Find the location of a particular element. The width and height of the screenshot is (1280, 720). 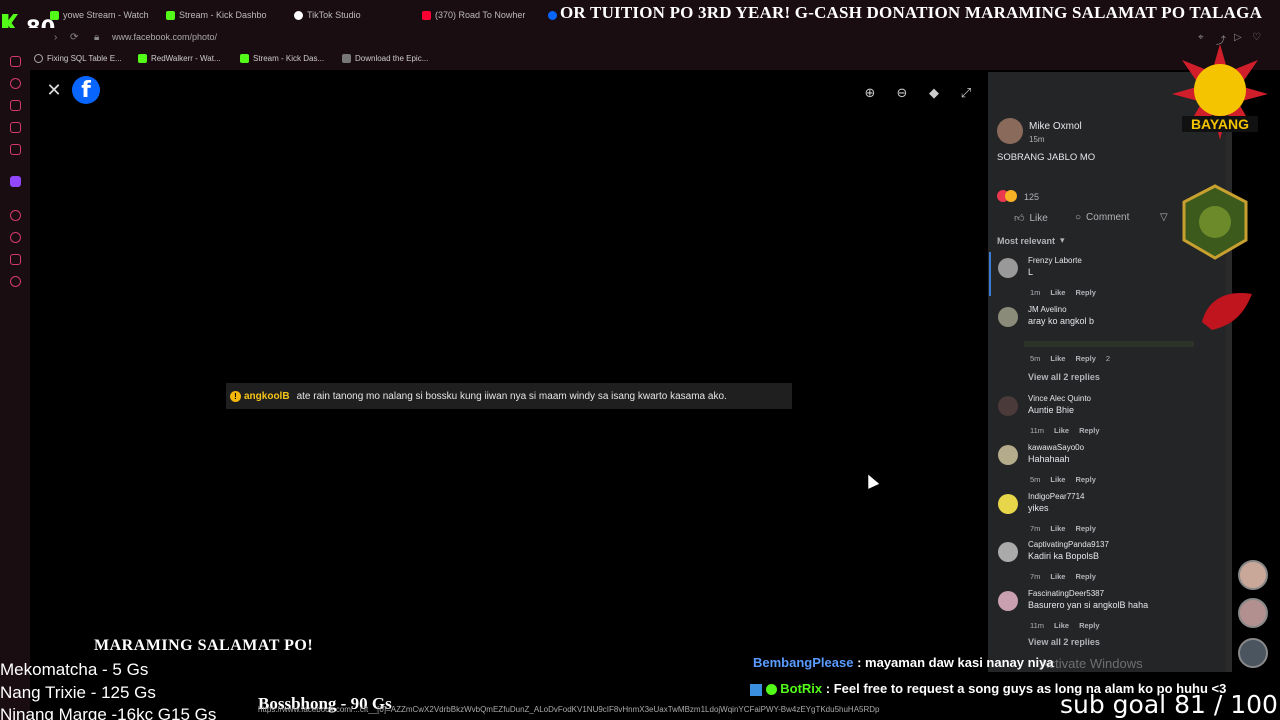

comment-meta: 11m Like Reply is located at coordinates (1065, 625).